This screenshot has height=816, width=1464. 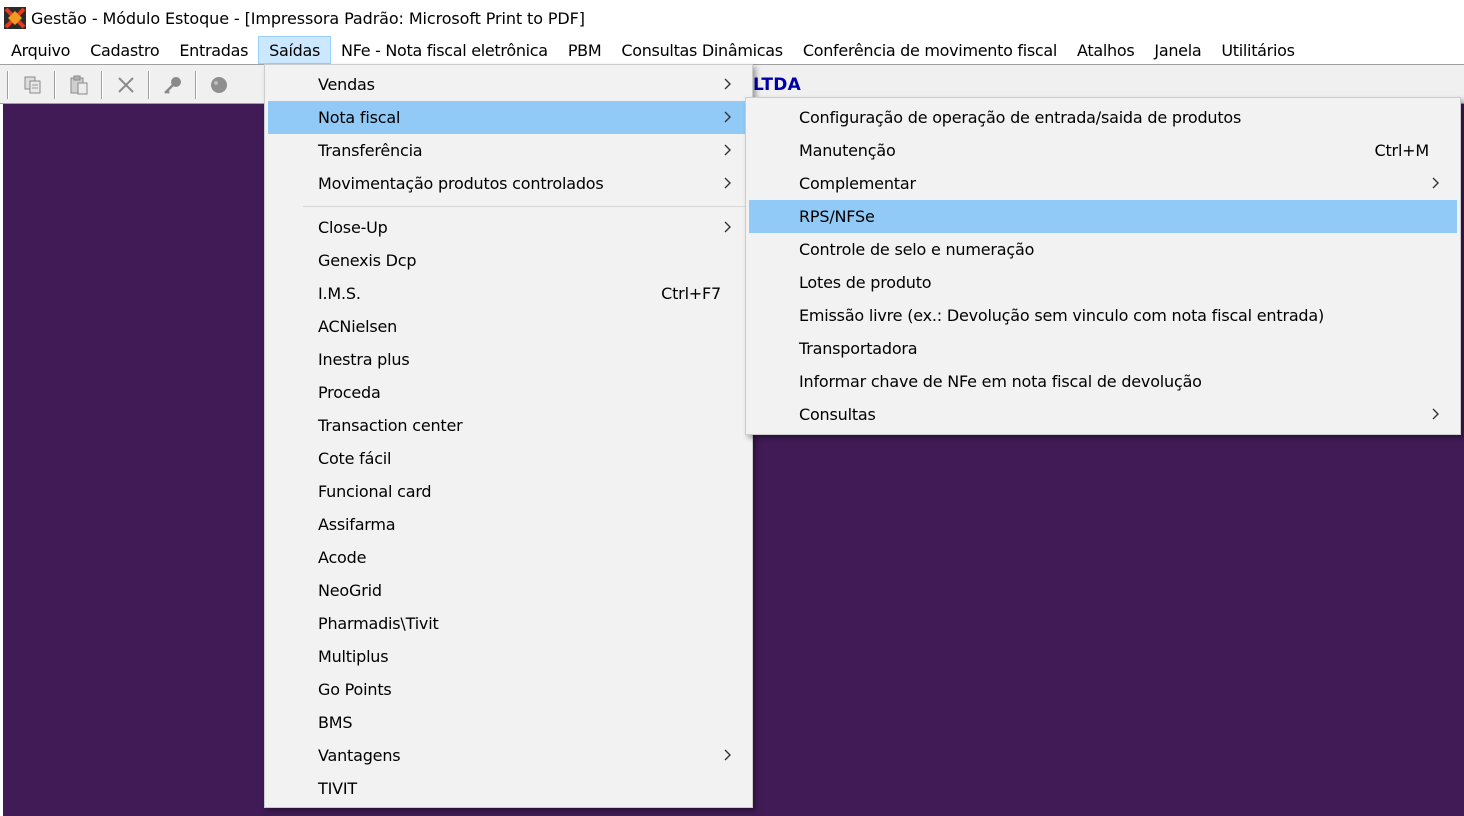 I want to click on circle-button, so click(x=219, y=85).